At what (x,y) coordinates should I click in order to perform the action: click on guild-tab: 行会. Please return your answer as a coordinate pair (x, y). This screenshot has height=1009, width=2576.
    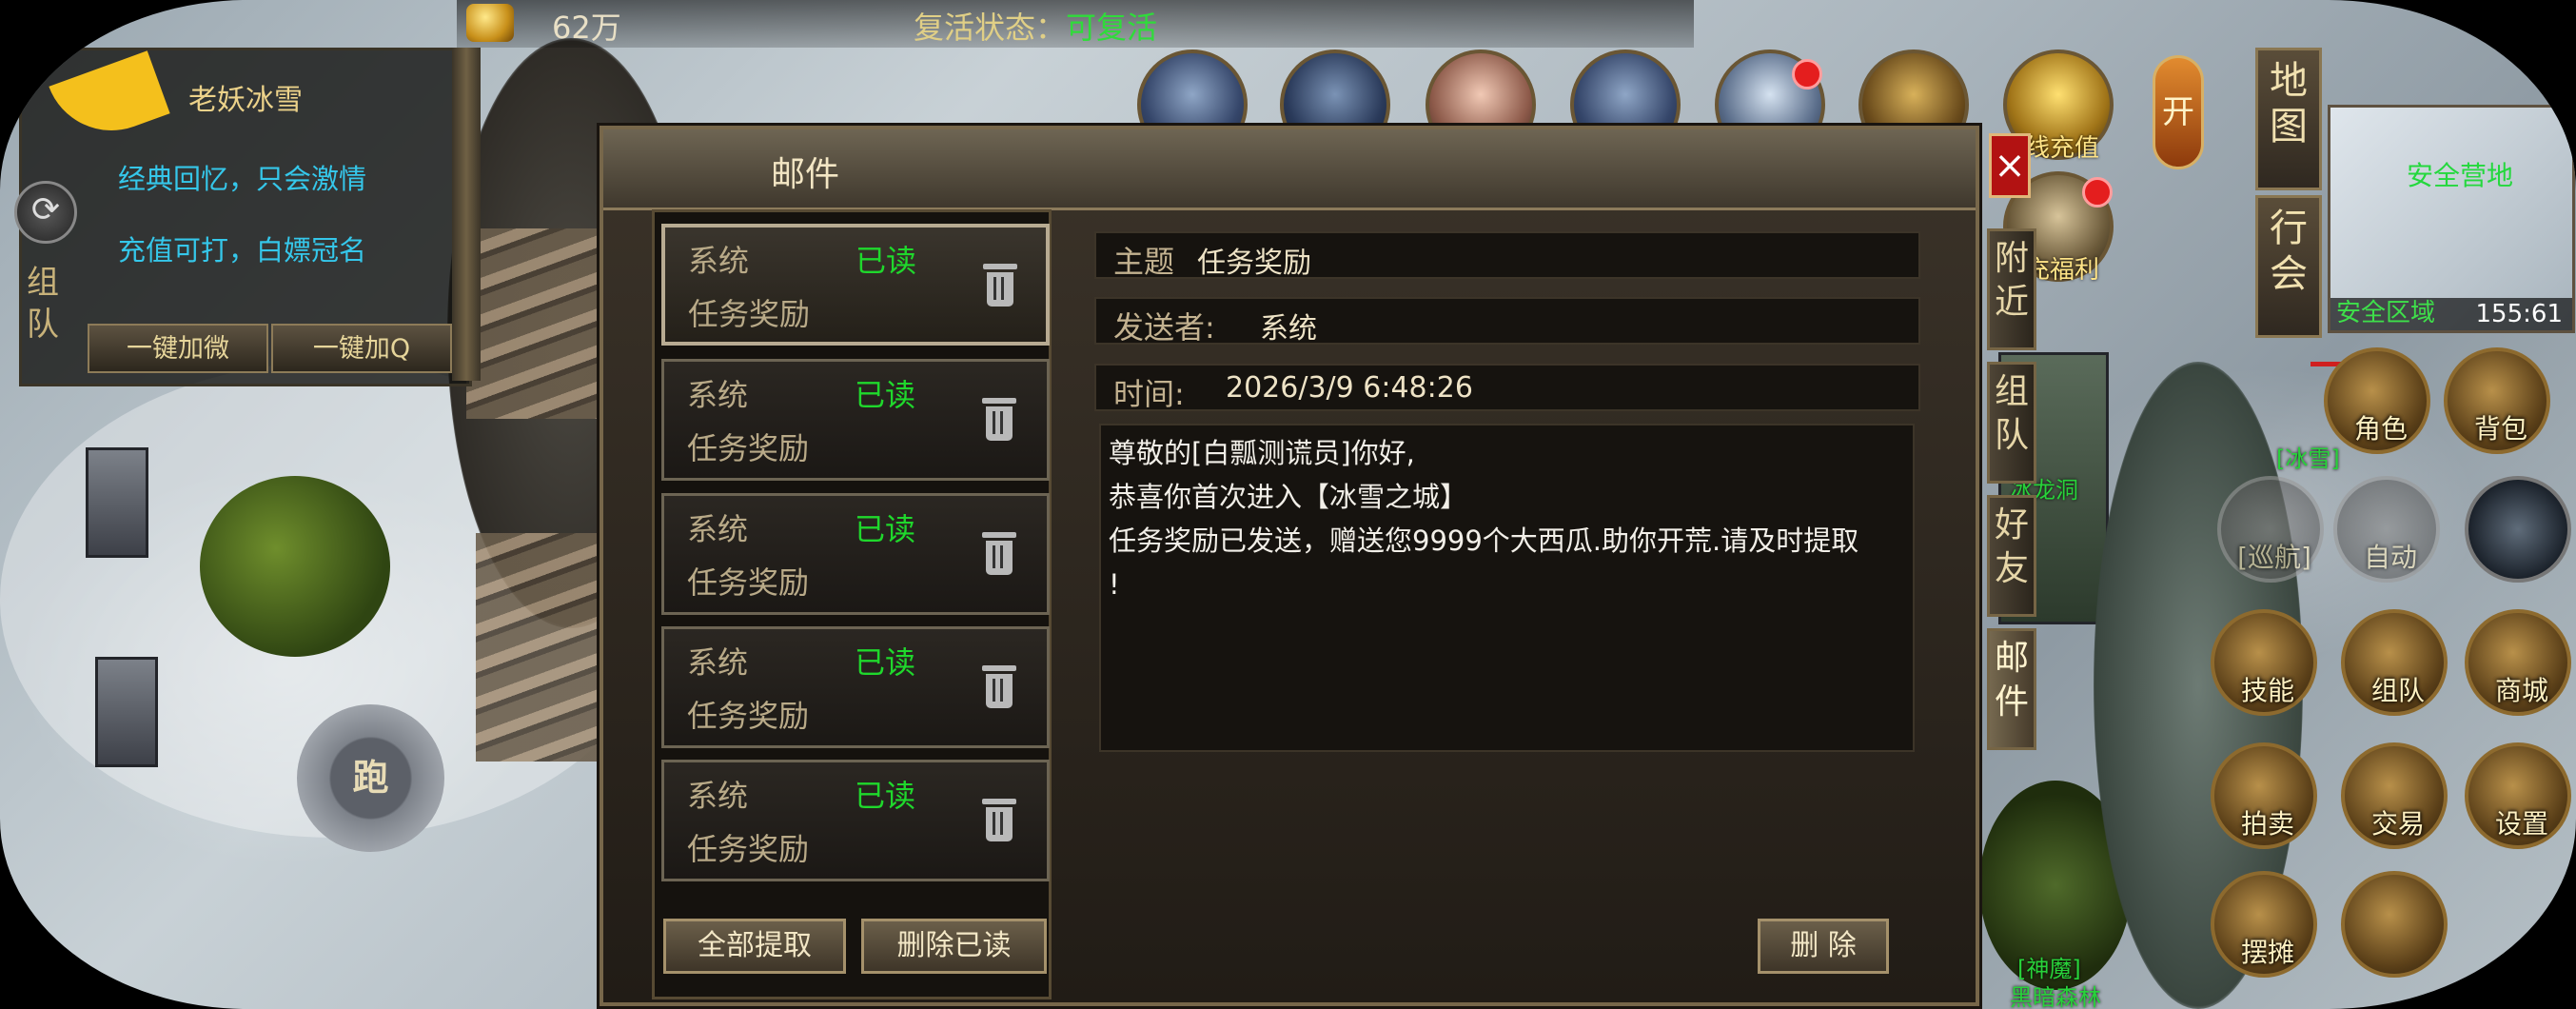
    Looking at the image, I should click on (2288, 266).